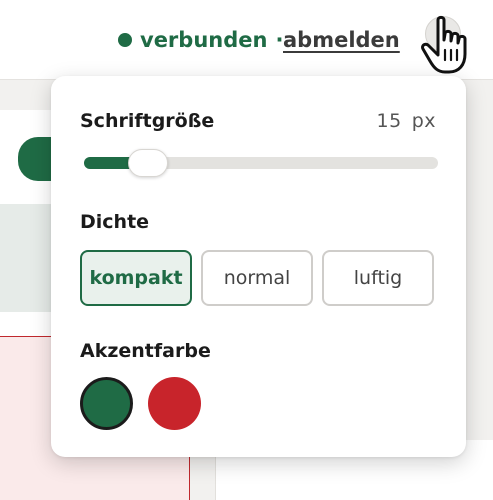  What do you see at coordinates (378, 278) in the screenshot?
I see `density-option-luftig: luftig` at bounding box center [378, 278].